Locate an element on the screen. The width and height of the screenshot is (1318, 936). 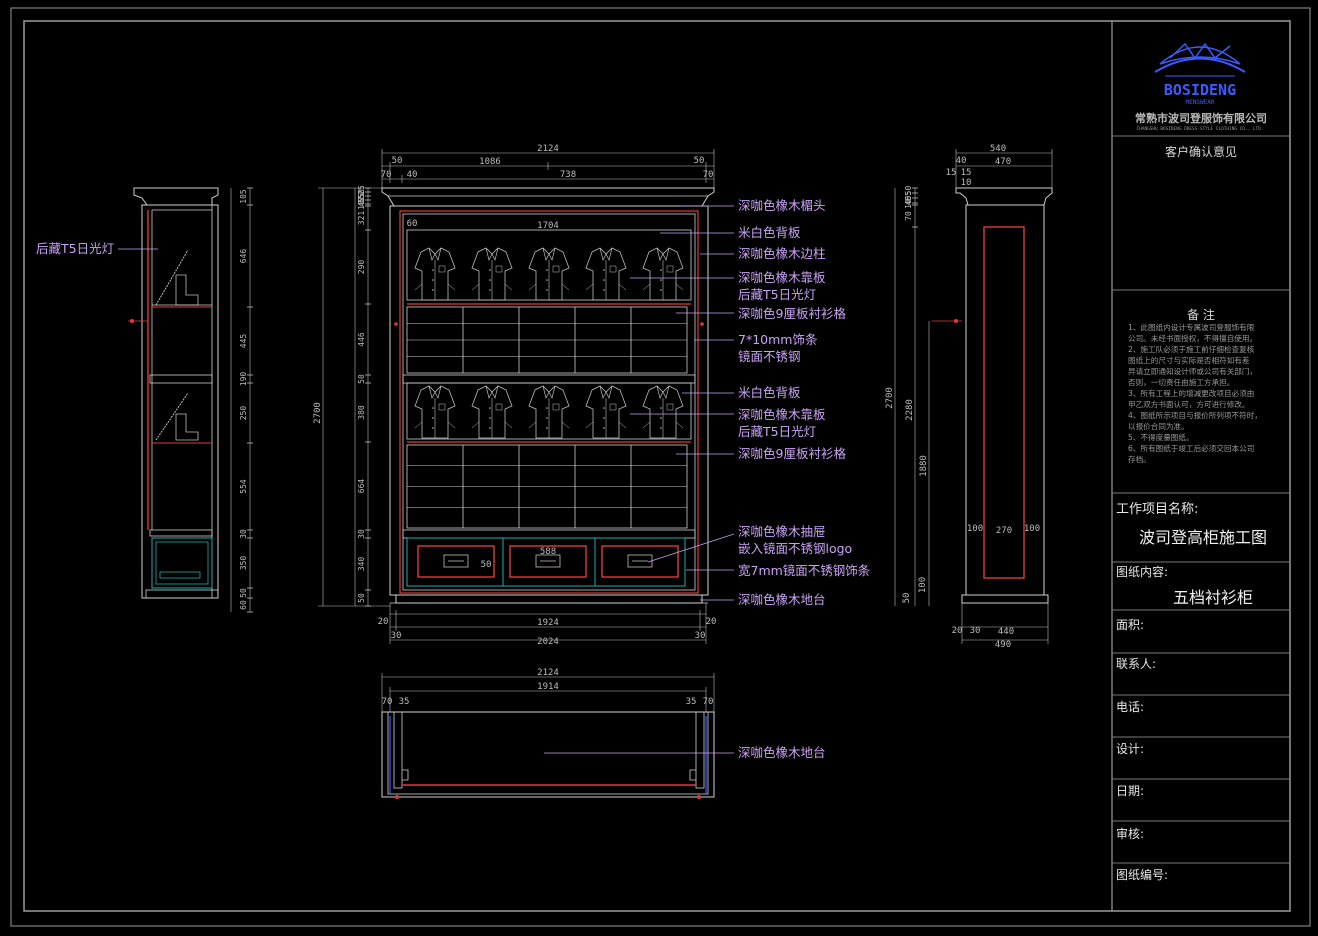
dim-front-50-right: 50 is located at coordinates (699, 161).